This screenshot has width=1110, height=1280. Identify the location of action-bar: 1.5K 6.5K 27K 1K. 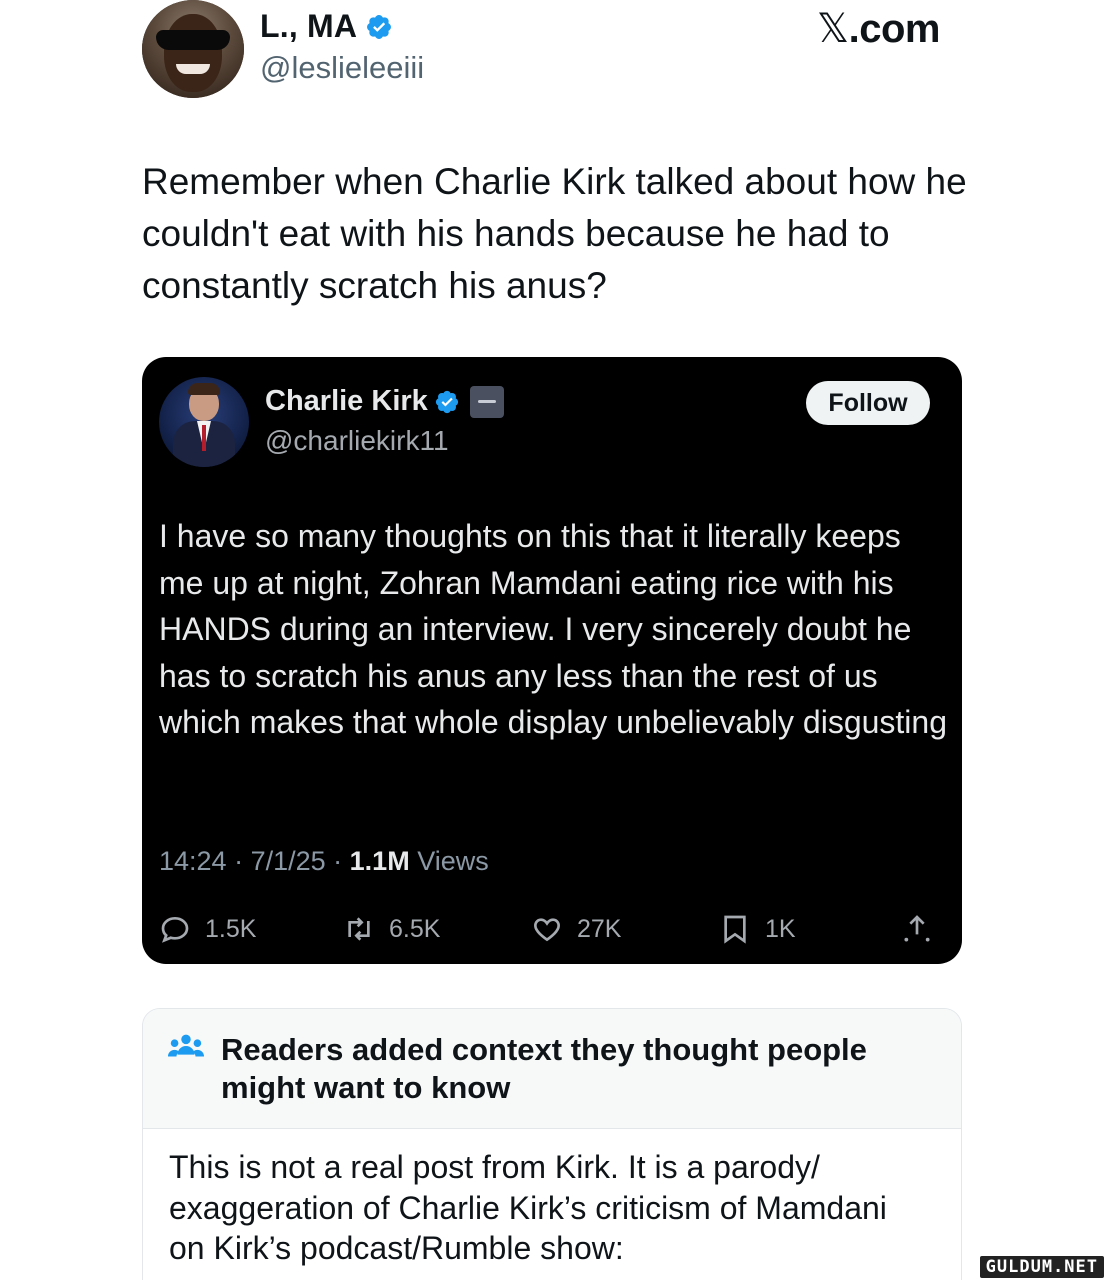
(554, 929).